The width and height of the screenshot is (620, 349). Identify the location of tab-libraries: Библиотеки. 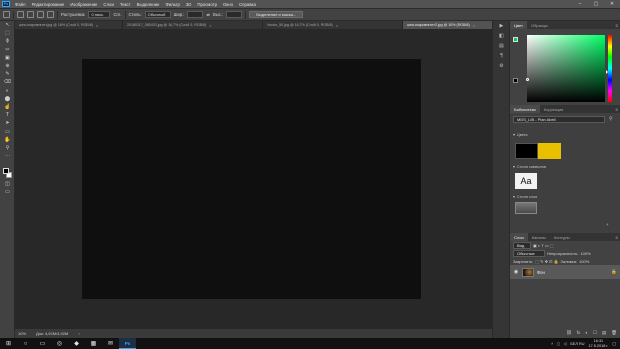
(525, 109).